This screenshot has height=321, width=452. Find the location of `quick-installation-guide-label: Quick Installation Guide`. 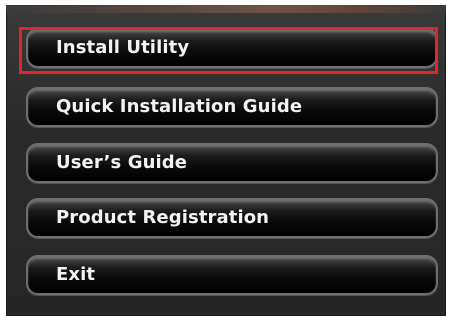

quick-installation-guide-label: Quick Installation Guide is located at coordinates (179, 106).